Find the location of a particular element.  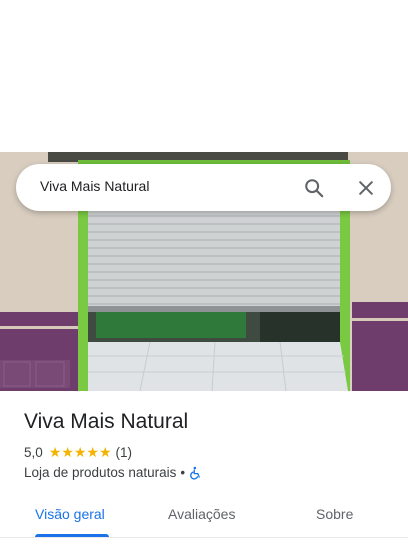

rating-value: 5,0 is located at coordinates (33, 452).